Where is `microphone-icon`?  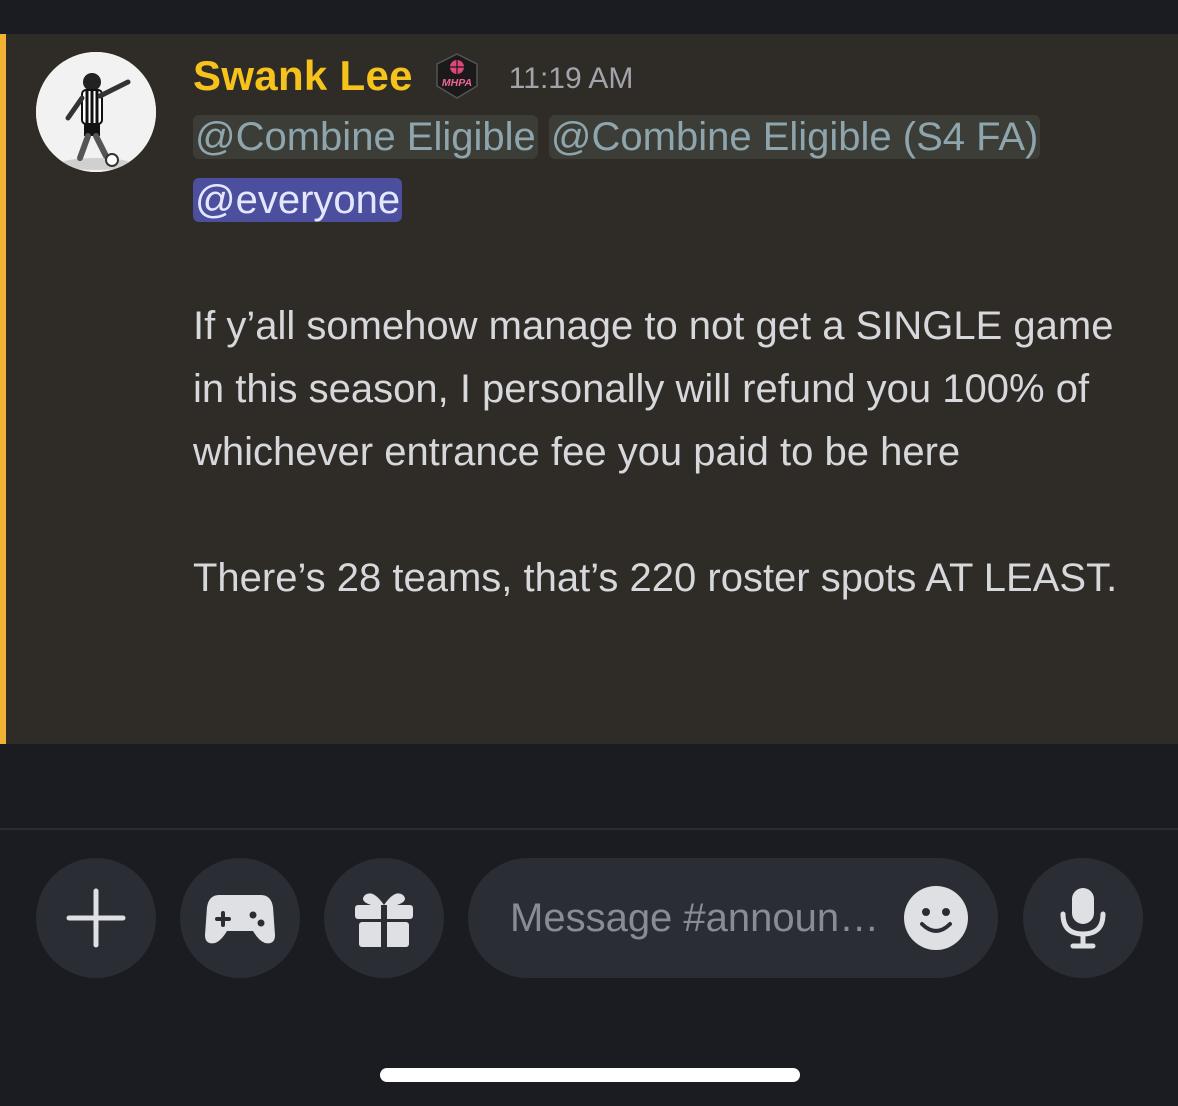
microphone-icon is located at coordinates (1083, 918).